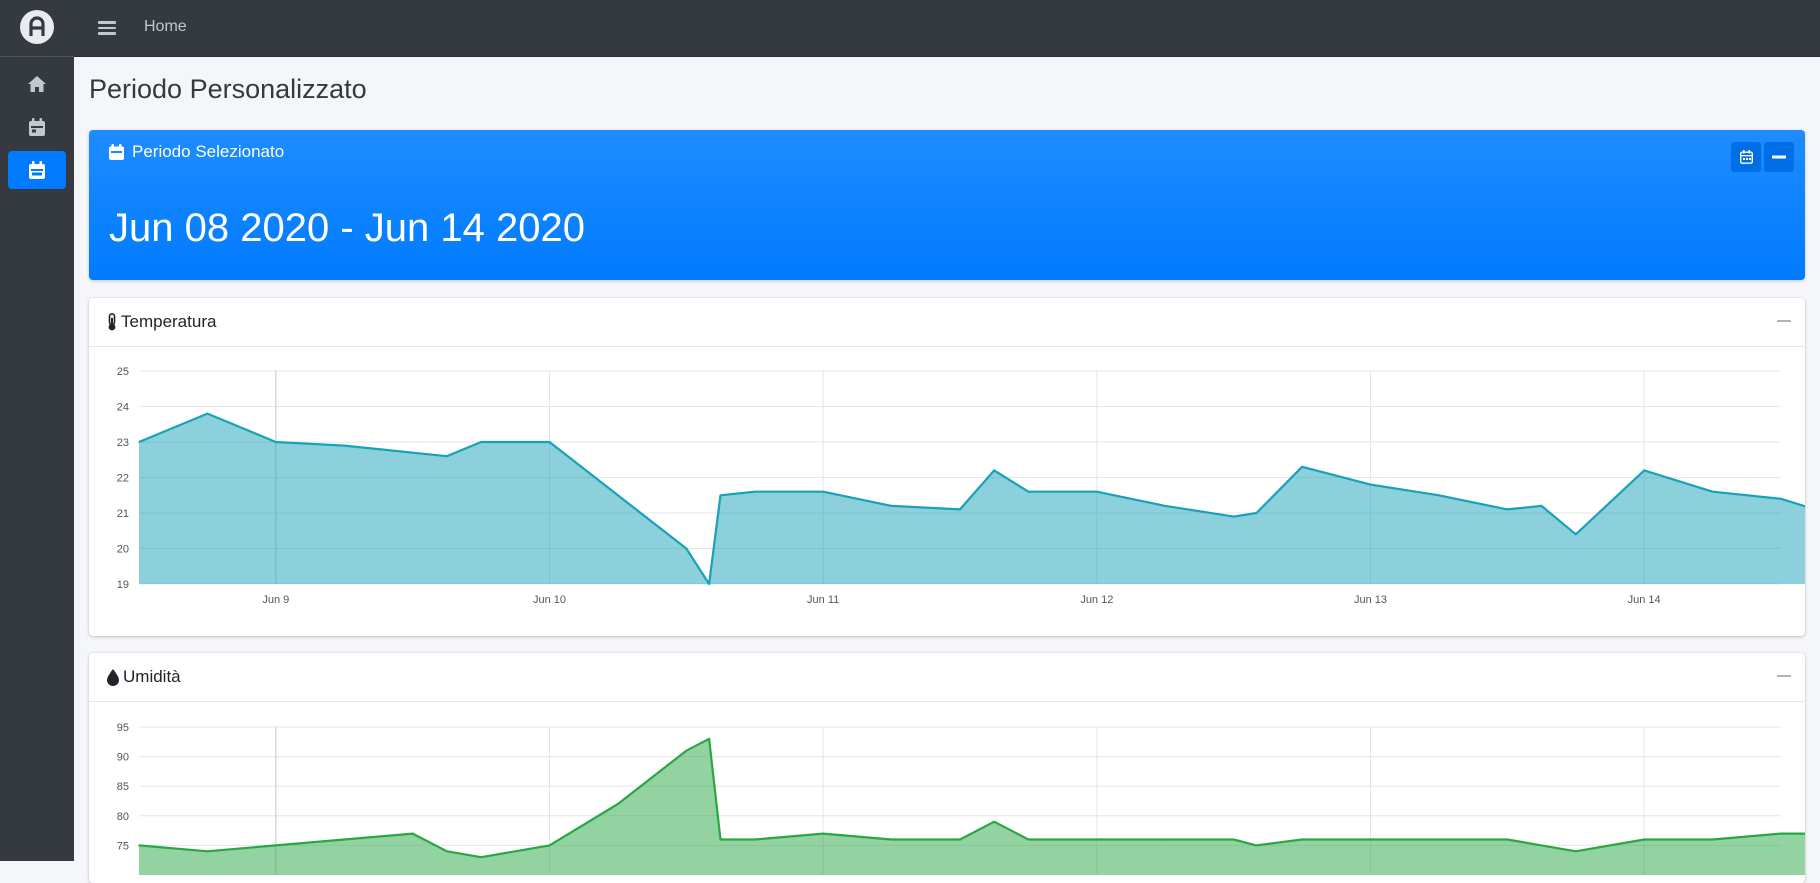  What do you see at coordinates (275, 600) in the screenshot?
I see `x-tick-label: Jun 9` at bounding box center [275, 600].